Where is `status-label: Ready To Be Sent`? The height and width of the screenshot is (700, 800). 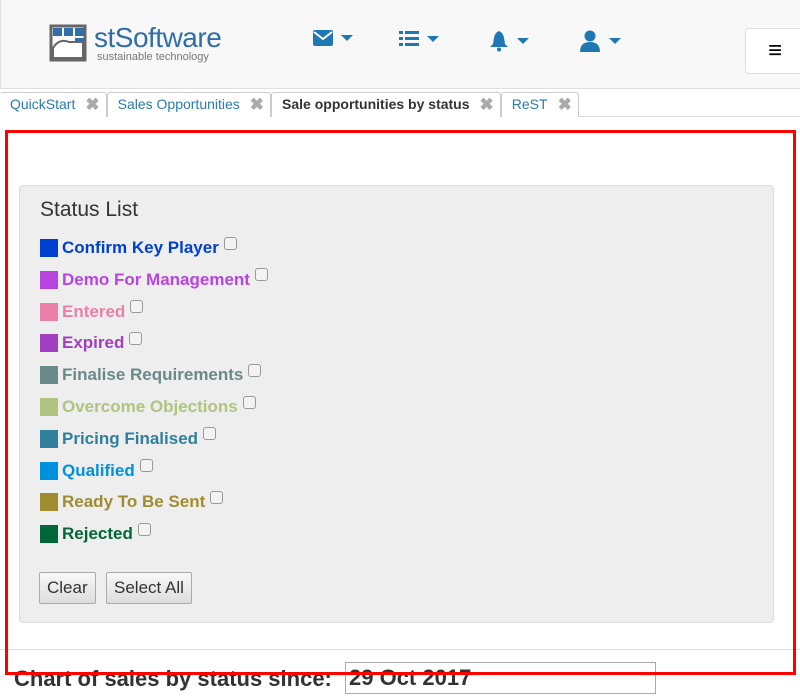
status-label: Ready To Be Sent is located at coordinates (134, 502).